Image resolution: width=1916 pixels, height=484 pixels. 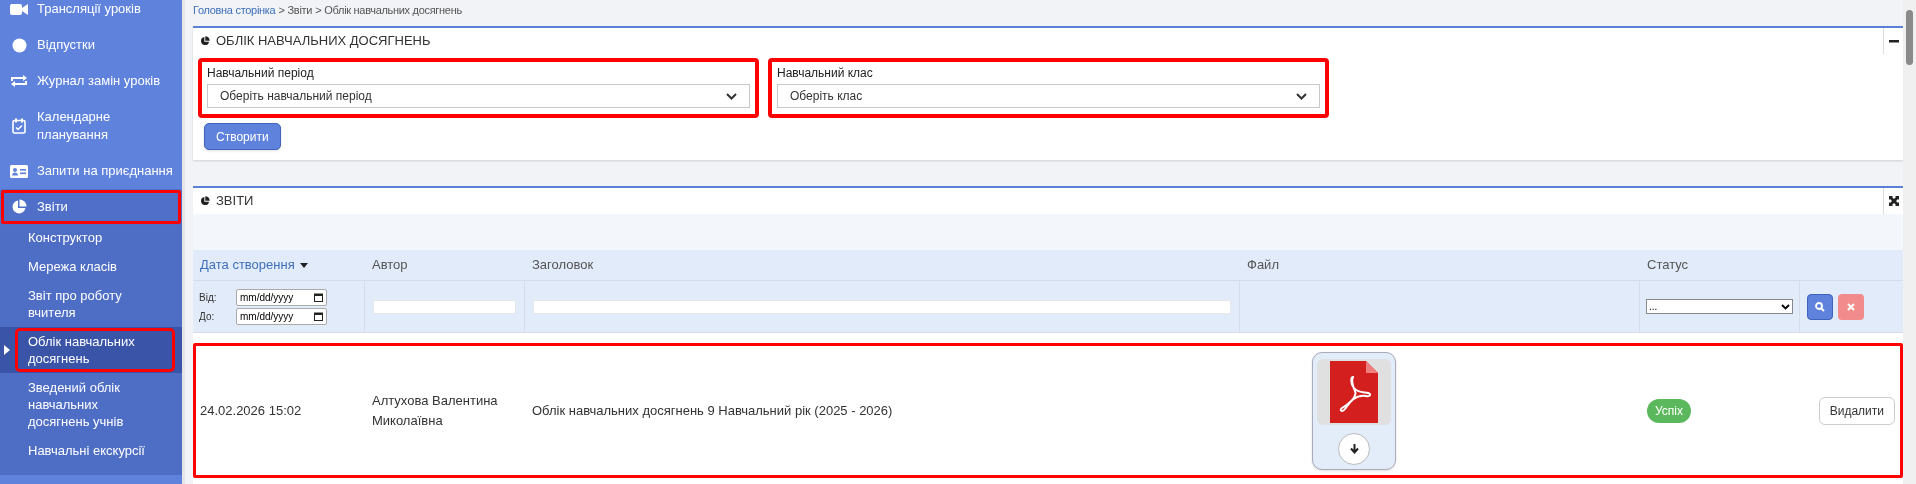 What do you see at coordinates (261, 73) in the screenshot?
I see `field-label: Навчальний період` at bounding box center [261, 73].